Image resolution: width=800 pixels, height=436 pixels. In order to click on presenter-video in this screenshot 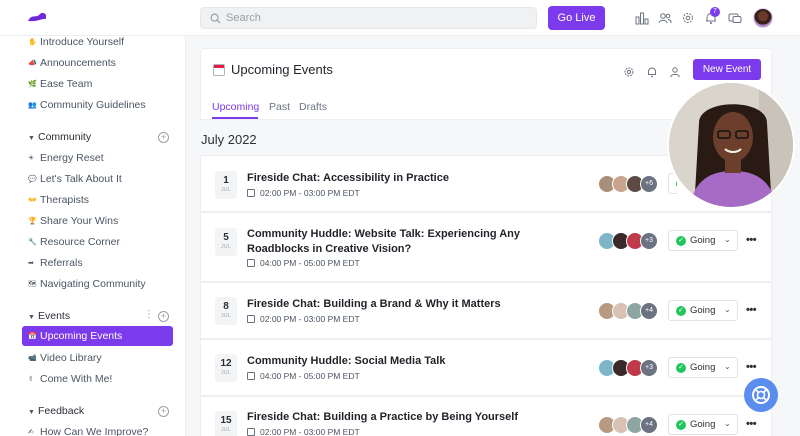, I will do `click(731, 145)`.